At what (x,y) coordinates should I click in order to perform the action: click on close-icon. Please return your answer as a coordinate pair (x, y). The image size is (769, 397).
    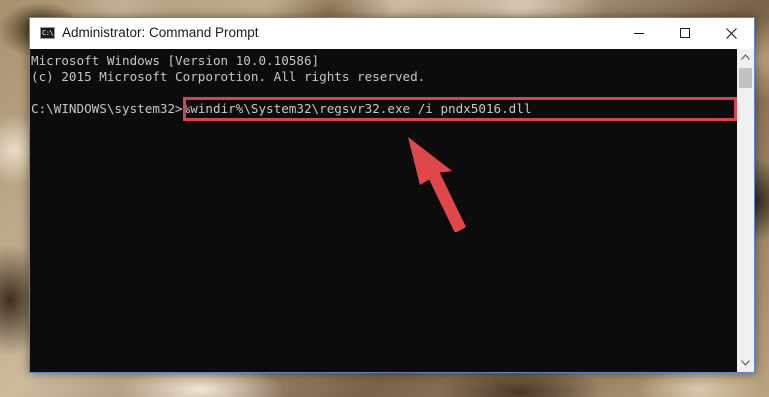
    Looking at the image, I should click on (731, 33).